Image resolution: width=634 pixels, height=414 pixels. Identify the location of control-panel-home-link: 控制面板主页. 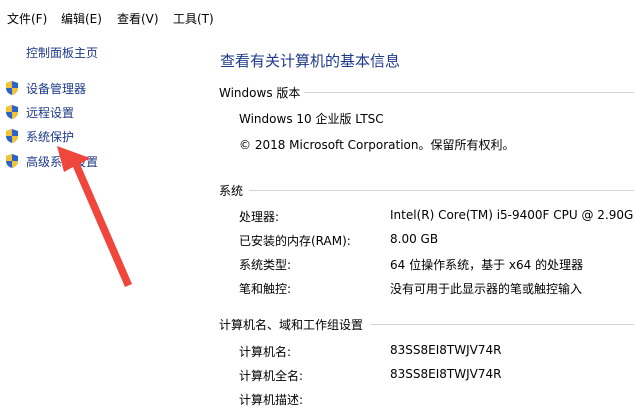
(62, 52).